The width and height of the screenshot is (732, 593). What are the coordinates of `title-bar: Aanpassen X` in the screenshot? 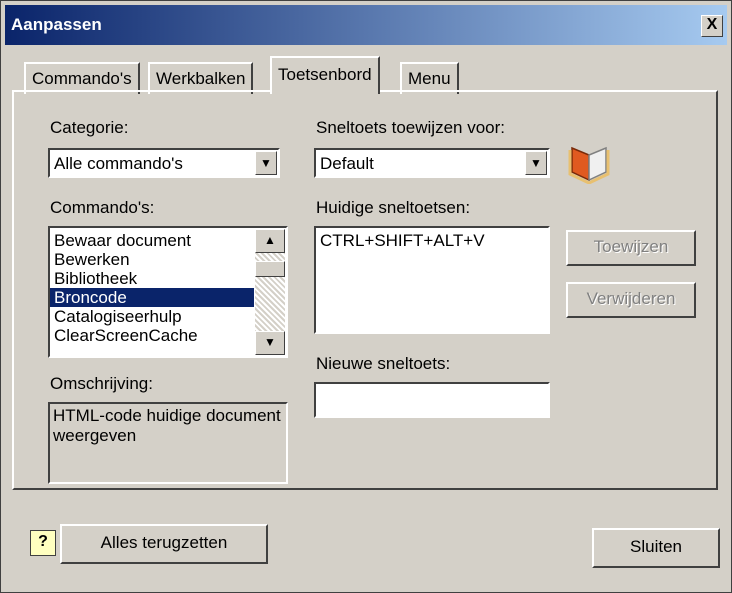 It's located at (366, 25).